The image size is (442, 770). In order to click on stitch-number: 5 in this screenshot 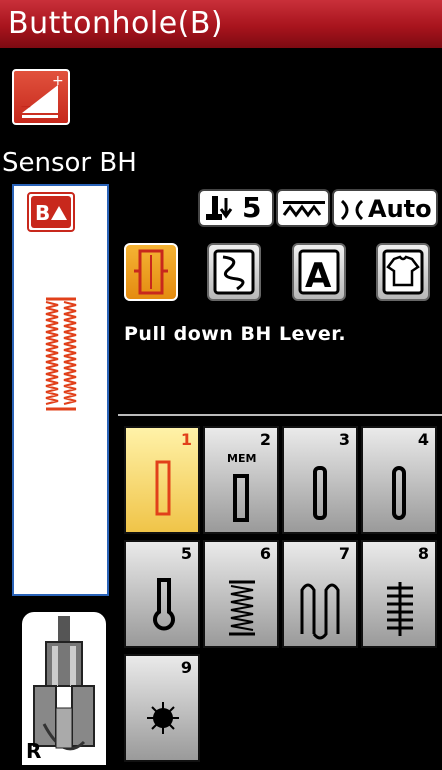, I will do `click(186, 553)`.